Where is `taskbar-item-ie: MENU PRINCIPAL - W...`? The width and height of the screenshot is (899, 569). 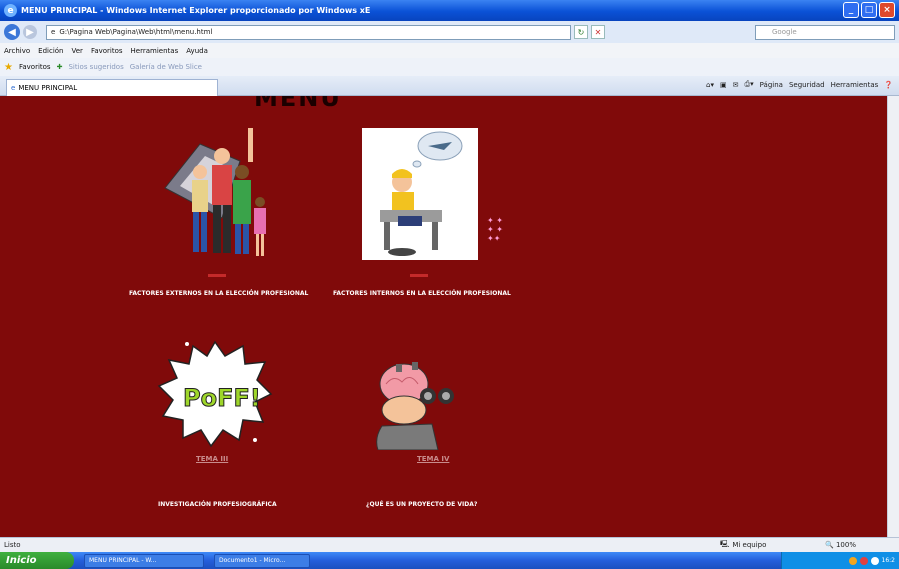 taskbar-item-ie: MENU PRINCIPAL - W... is located at coordinates (144, 560).